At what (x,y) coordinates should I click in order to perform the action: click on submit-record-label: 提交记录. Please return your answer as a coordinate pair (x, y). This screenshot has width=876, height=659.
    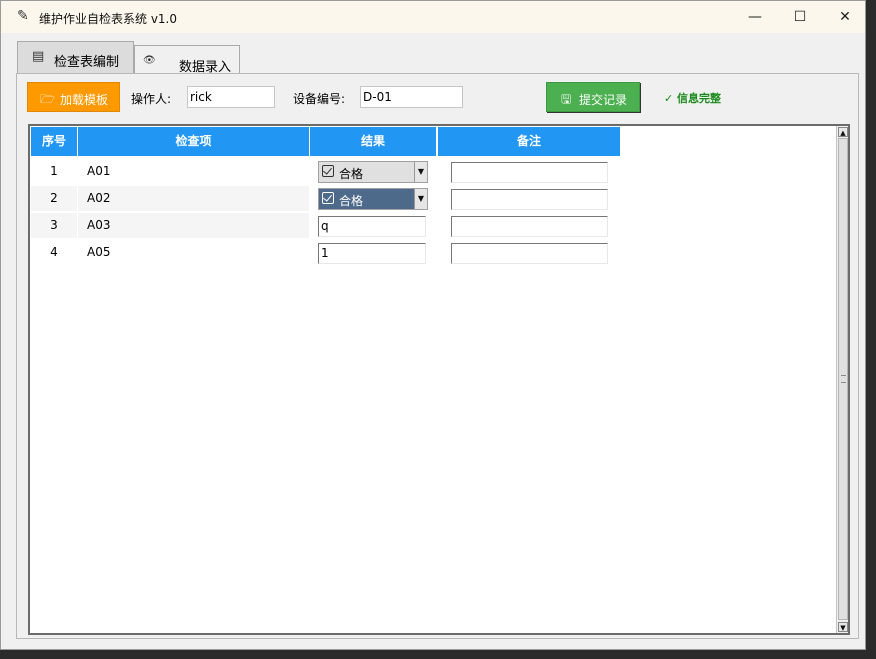
    Looking at the image, I should click on (603, 100).